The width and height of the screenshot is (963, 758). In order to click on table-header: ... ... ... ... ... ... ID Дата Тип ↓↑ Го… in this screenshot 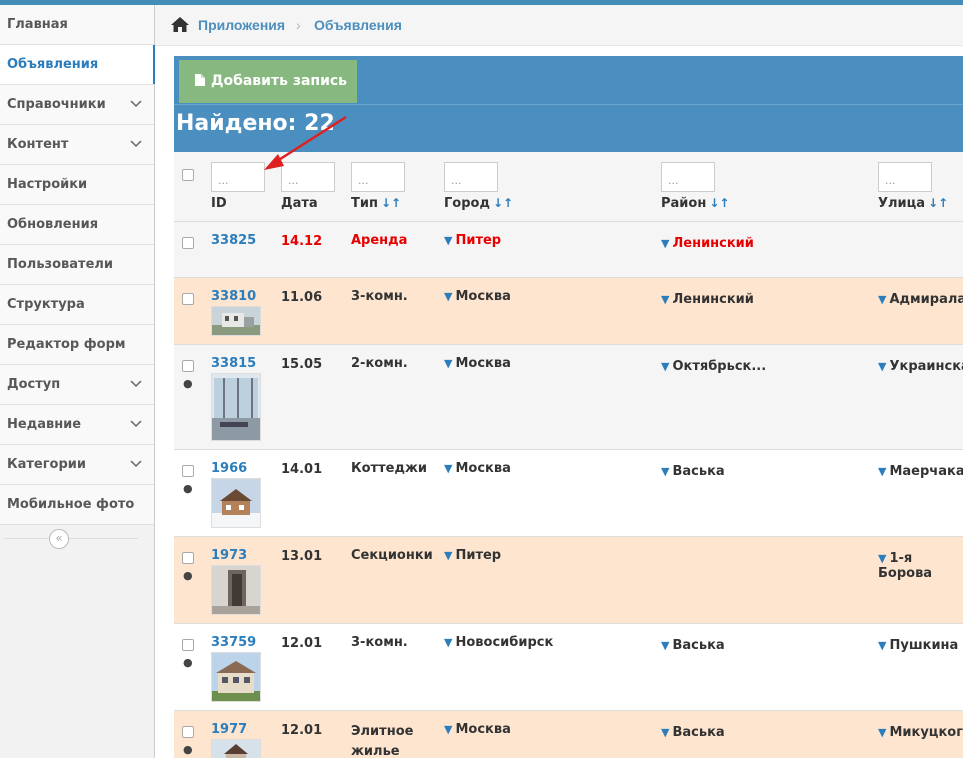, I will do `click(568, 187)`.